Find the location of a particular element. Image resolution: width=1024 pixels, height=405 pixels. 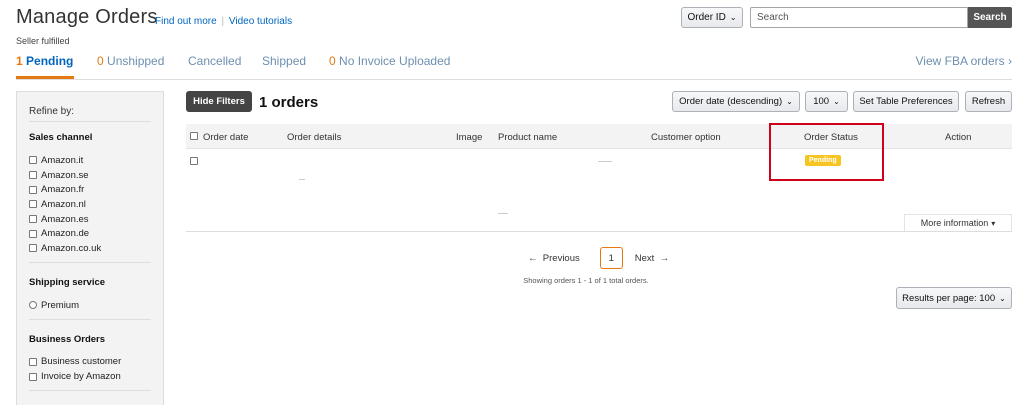

page-size-select: 100 ⌄ is located at coordinates (826, 101).